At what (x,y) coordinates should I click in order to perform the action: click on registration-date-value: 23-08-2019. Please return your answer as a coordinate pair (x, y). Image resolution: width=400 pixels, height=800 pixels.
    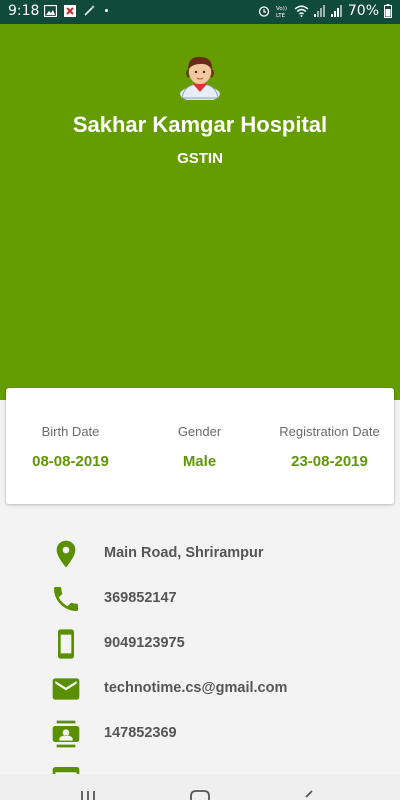
    Looking at the image, I should click on (329, 461).